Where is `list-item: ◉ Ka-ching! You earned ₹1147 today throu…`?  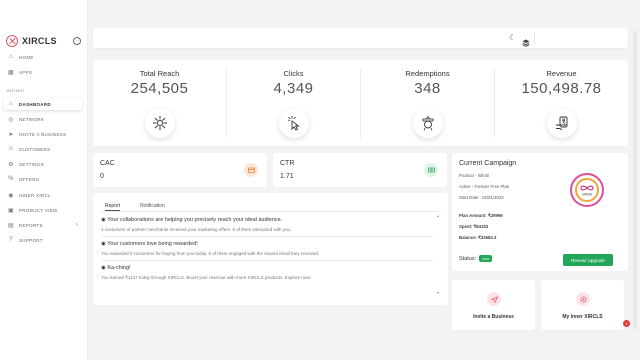
list-item: ◉ Ka-ching! You earned ₹1147 today throu… is located at coordinates (267, 273).